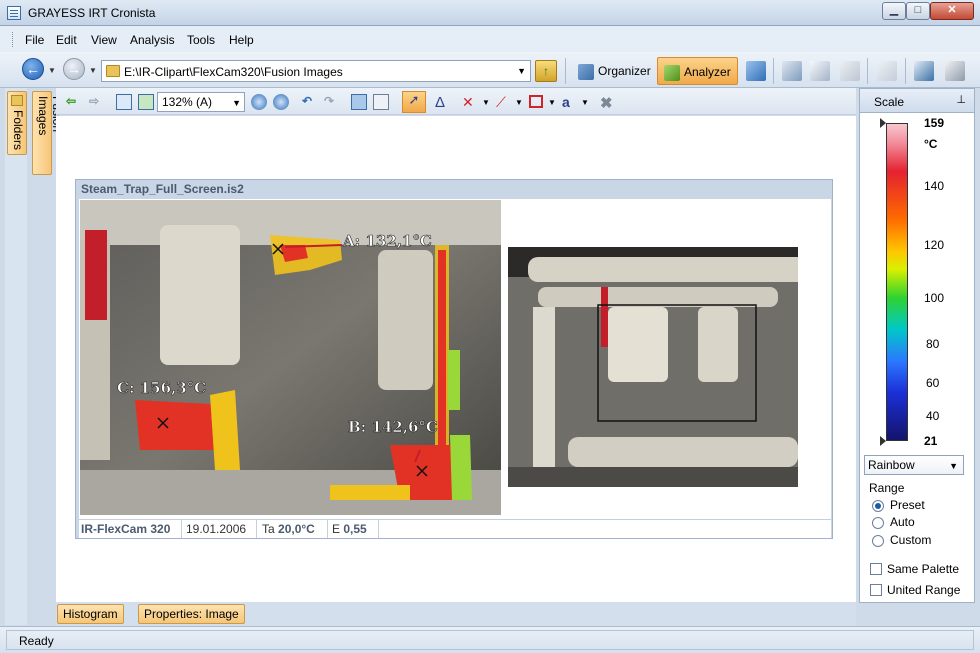 The image size is (980, 653). What do you see at coordinates (443, 102) in the screenshot?
I see `delta-tool-icon: Δ` at bounding box center [443, 102].